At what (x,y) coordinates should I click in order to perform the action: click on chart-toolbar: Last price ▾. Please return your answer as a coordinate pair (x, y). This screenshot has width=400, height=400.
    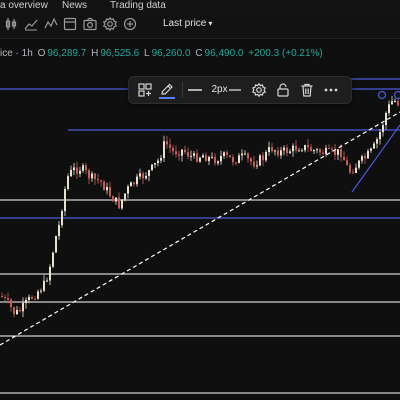
    Looking at the image, I should click on (200, 25).